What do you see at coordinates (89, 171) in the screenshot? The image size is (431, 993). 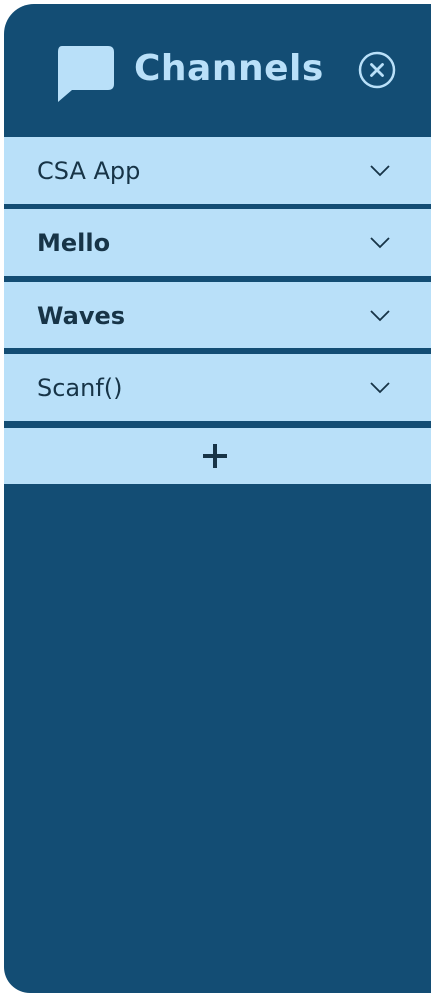 I see `channel-label: CSA App` at bounding box center [89, 171].